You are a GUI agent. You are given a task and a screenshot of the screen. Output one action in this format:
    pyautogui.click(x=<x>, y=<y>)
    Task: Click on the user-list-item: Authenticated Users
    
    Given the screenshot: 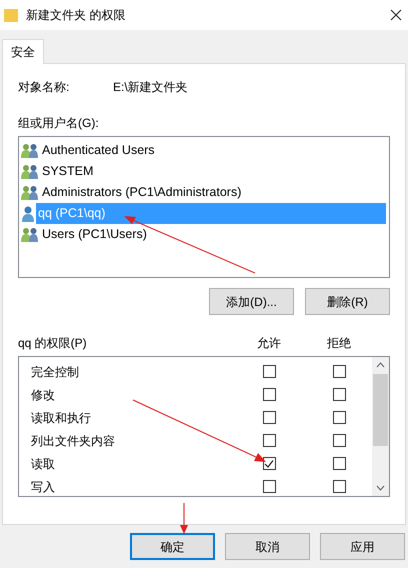 What is the action you would take?
    pyautogui.click(x=98, y=150)
    